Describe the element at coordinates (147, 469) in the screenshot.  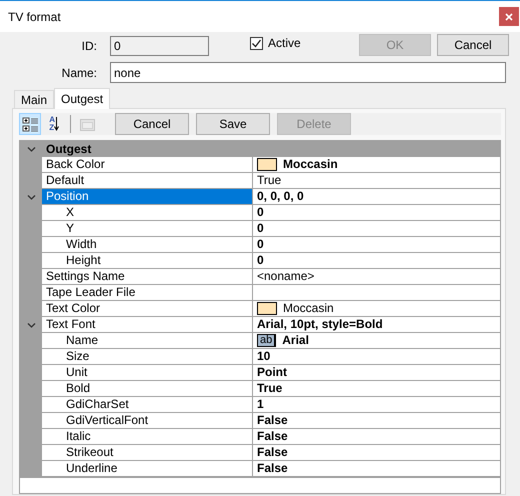
I see `property-name: Underline` at that location.